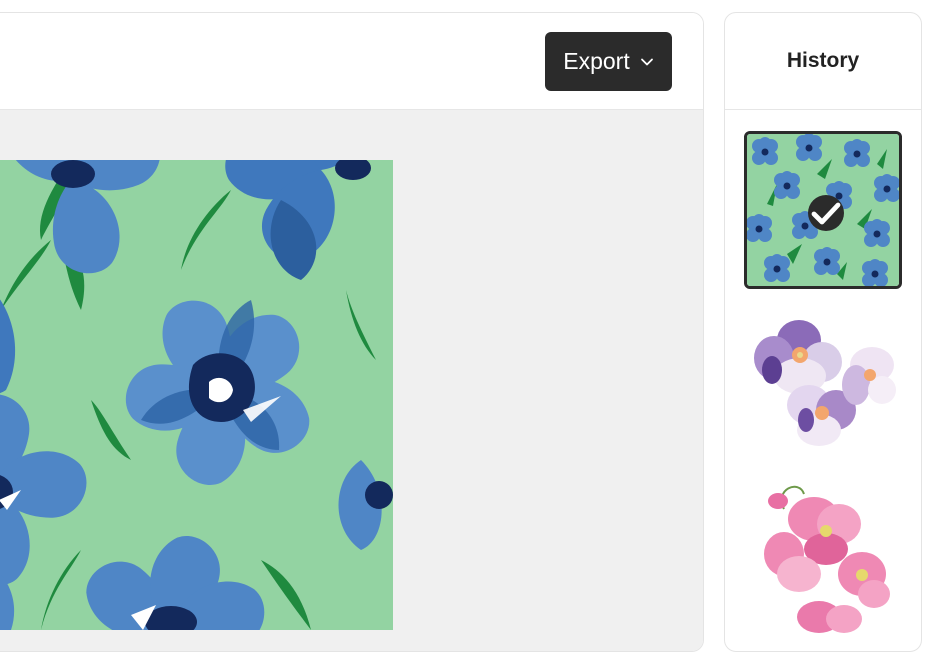 Image resolution: width=942 pixels, height=652 pixels. What do you see at coordinates (647, 62) in the screenshot?
I see `chevron-down-icon` at bounding box center [647, 62].